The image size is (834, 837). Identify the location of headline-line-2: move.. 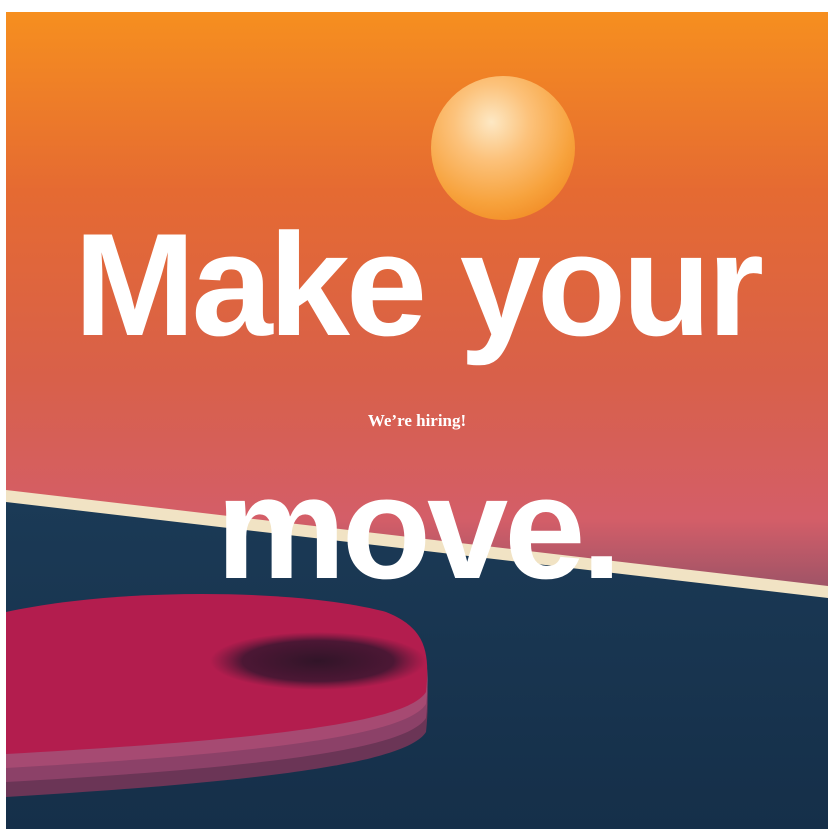
(419, 527).